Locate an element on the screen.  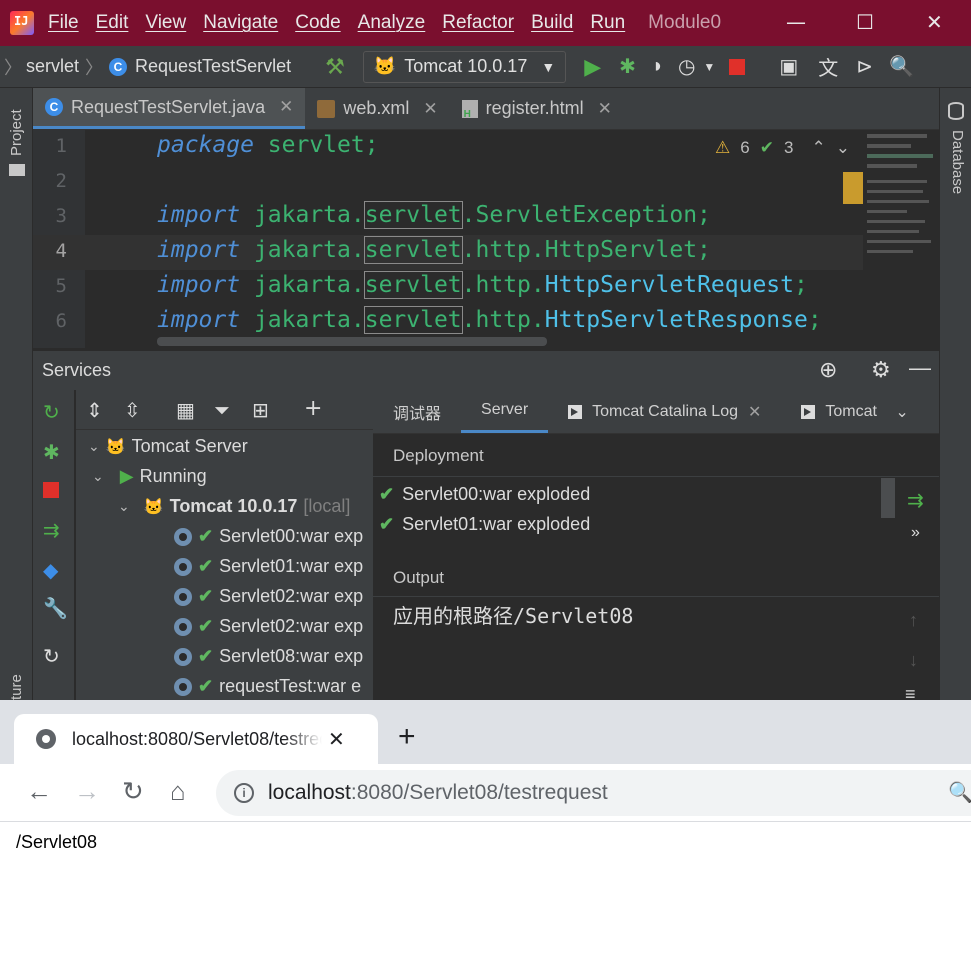
scroll-up-icon: ↑ is located at coordinates (913, 620).